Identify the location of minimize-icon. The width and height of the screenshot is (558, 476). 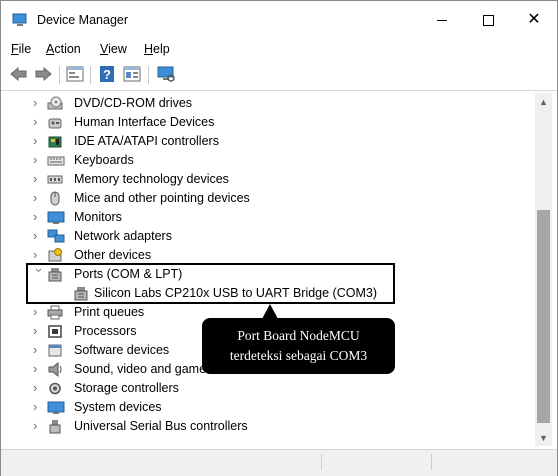
(442, 20).